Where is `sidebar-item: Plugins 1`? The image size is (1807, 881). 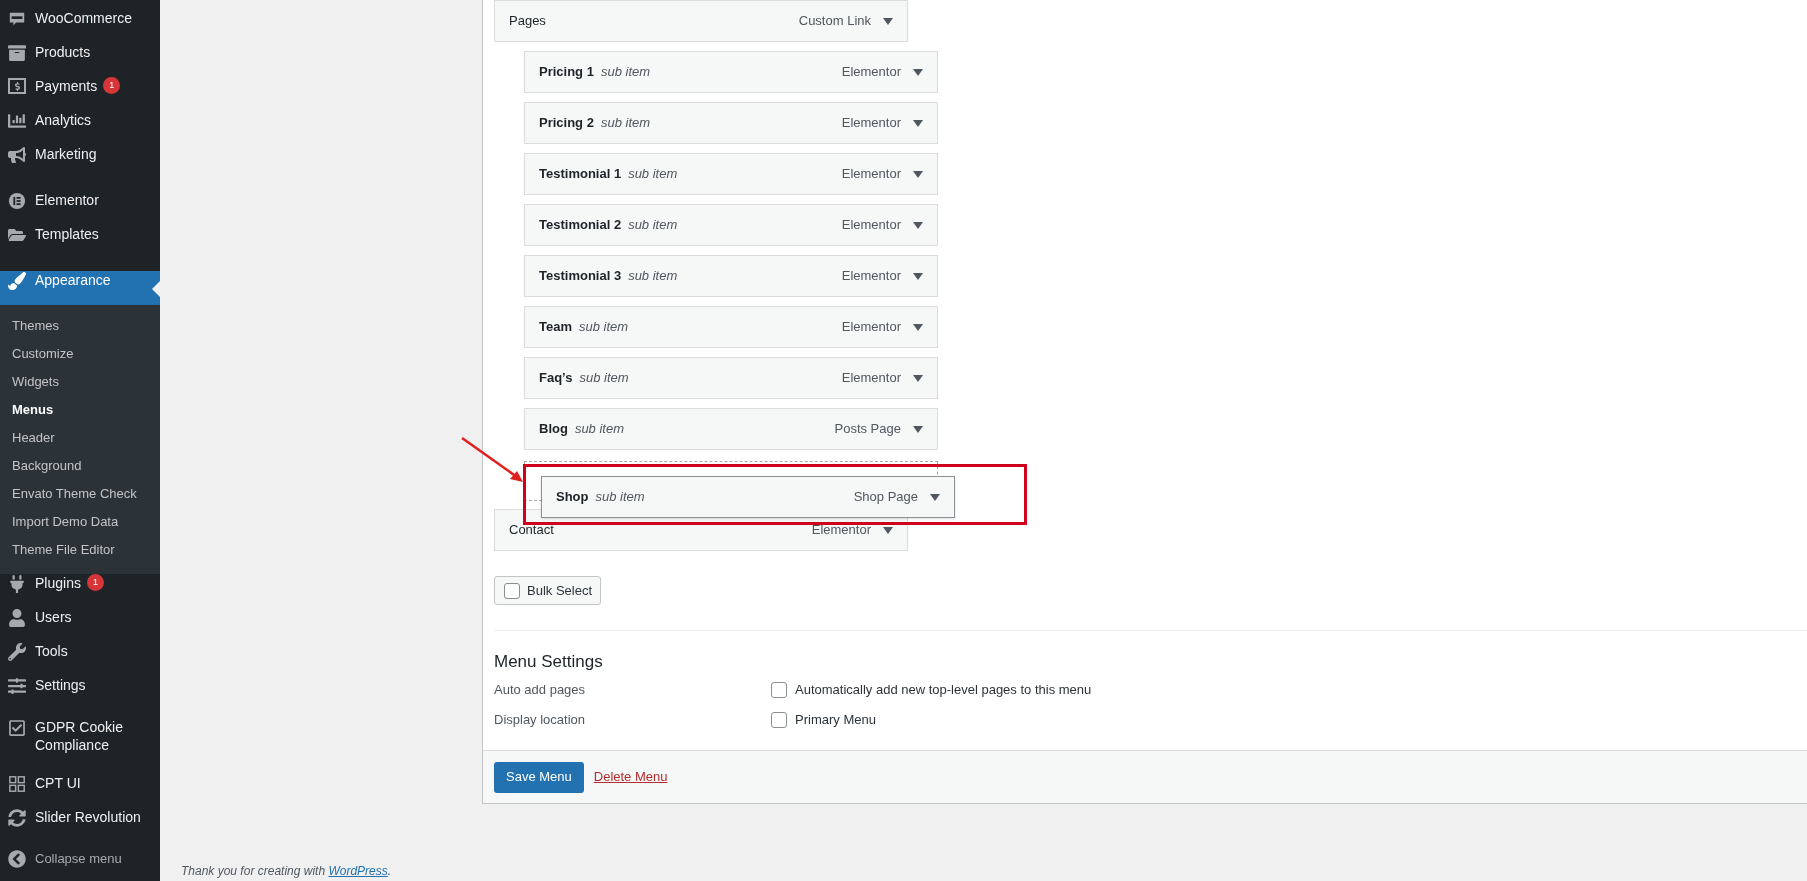
sidebar-item: Plugins 1 is located at coordinates (80, 591).